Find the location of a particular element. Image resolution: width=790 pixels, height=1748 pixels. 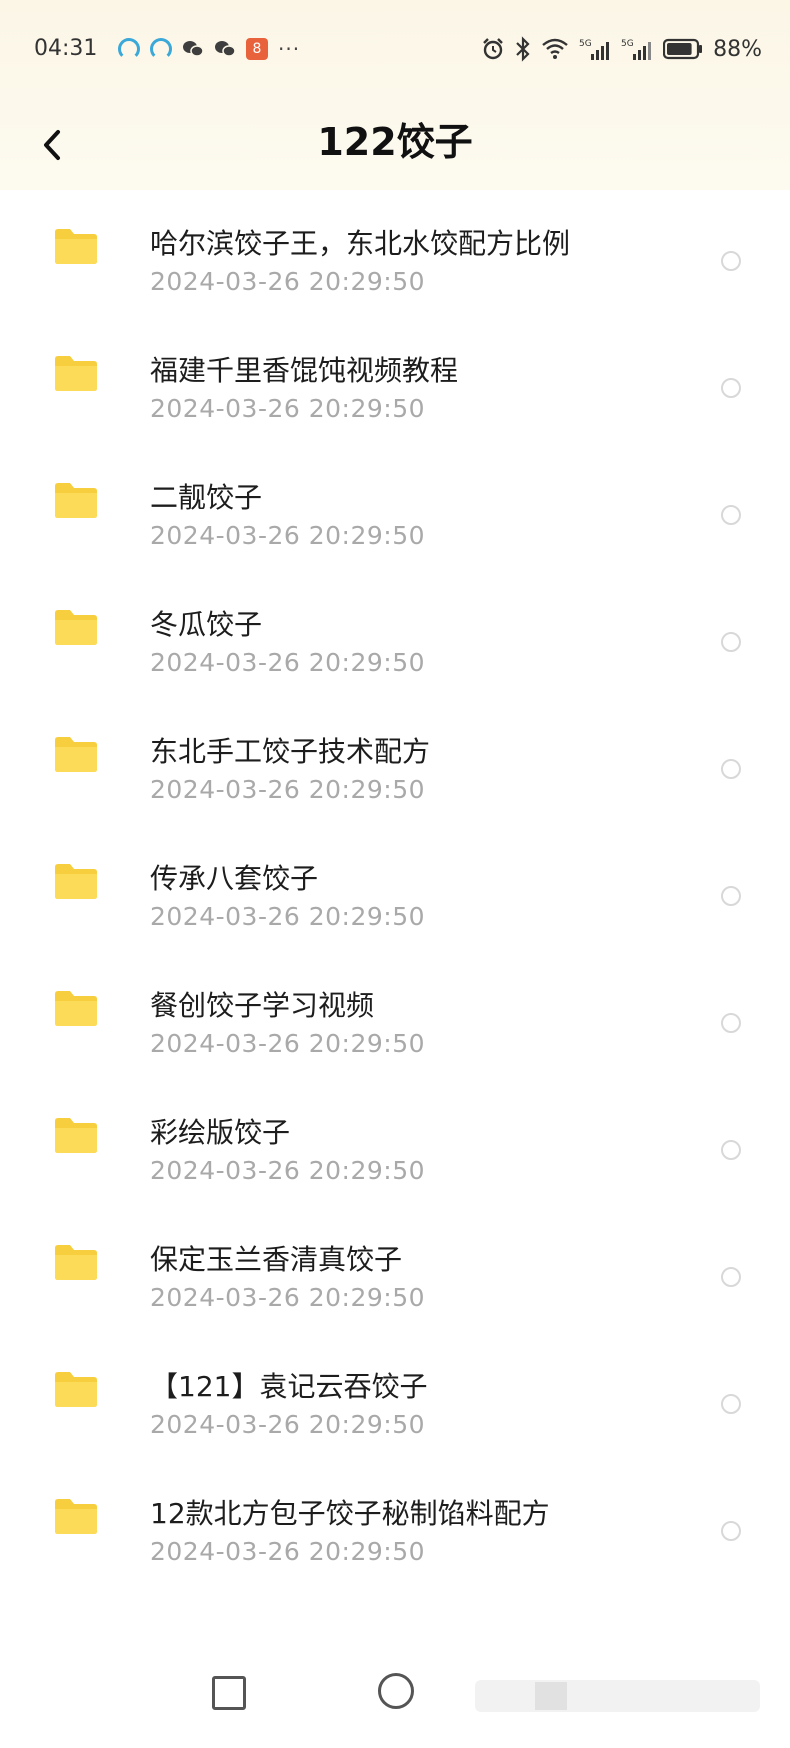

folder-row: 传承八套饺子 2024-03-26 20:29:50 is located at coordinates (395, 883).